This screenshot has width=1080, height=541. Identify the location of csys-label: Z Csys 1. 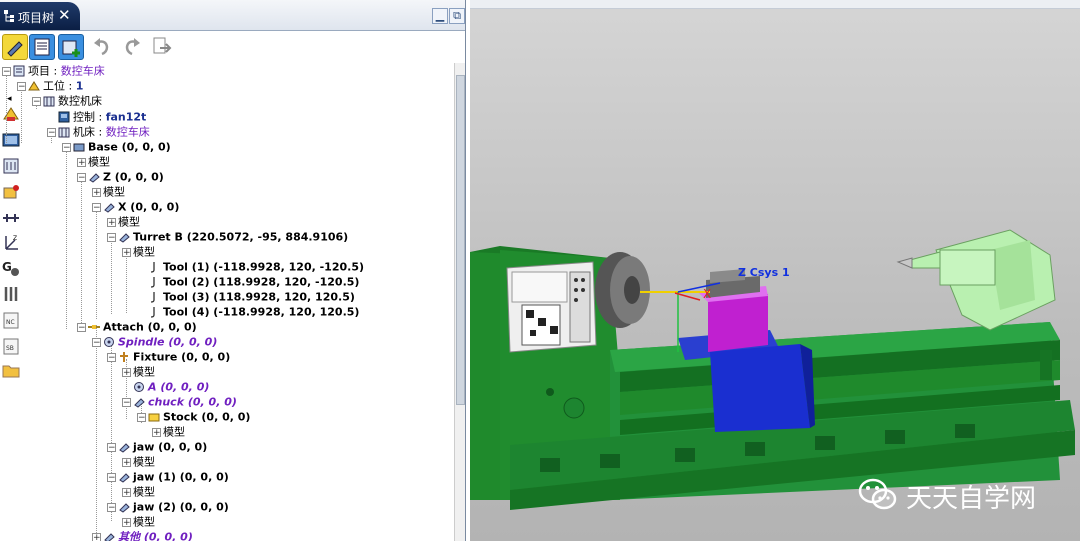
(764, 272).